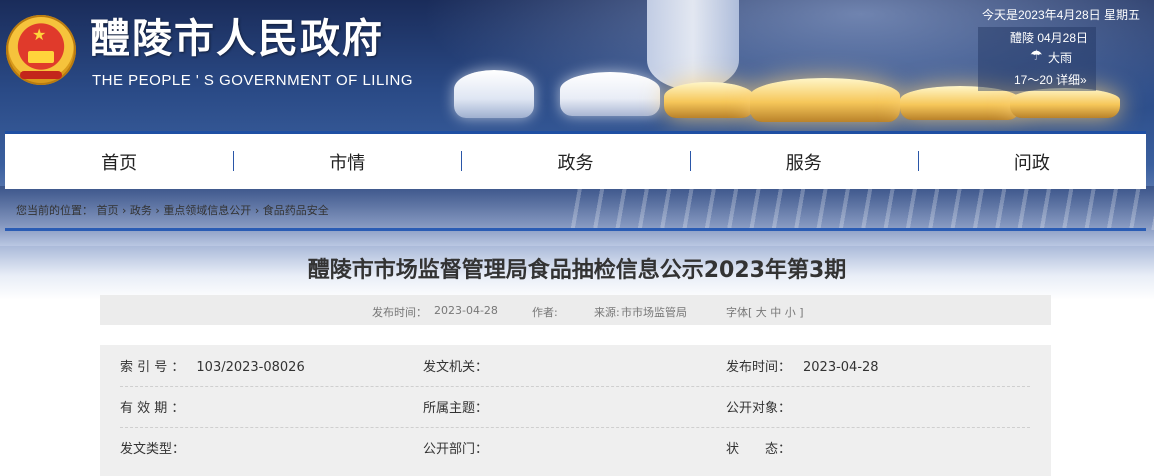 The width and height of the screenshot is (1154, 476). What do you see at coordinates (456, 408) in the screenshot?
I see `info-label: 所属主题：` at bounding box center [456, 408].